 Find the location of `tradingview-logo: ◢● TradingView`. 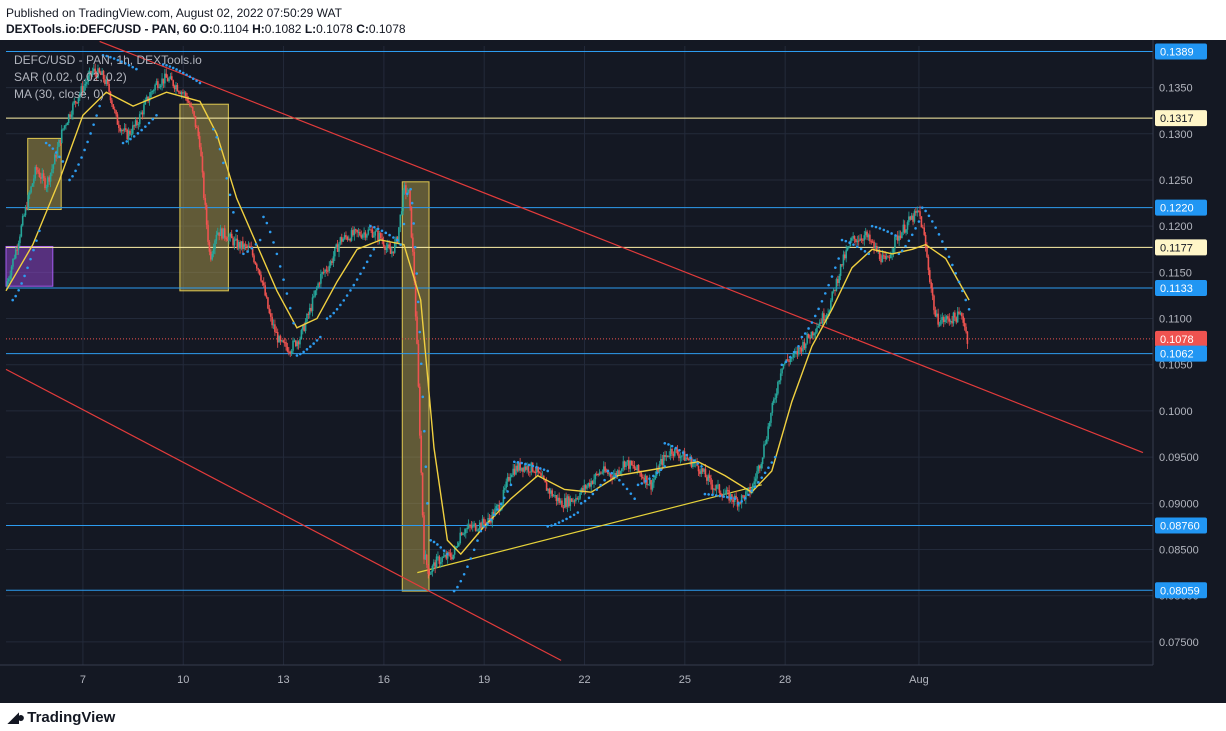

tradingview-logo: ◢● TradingView is located at coordinates (61, 717).